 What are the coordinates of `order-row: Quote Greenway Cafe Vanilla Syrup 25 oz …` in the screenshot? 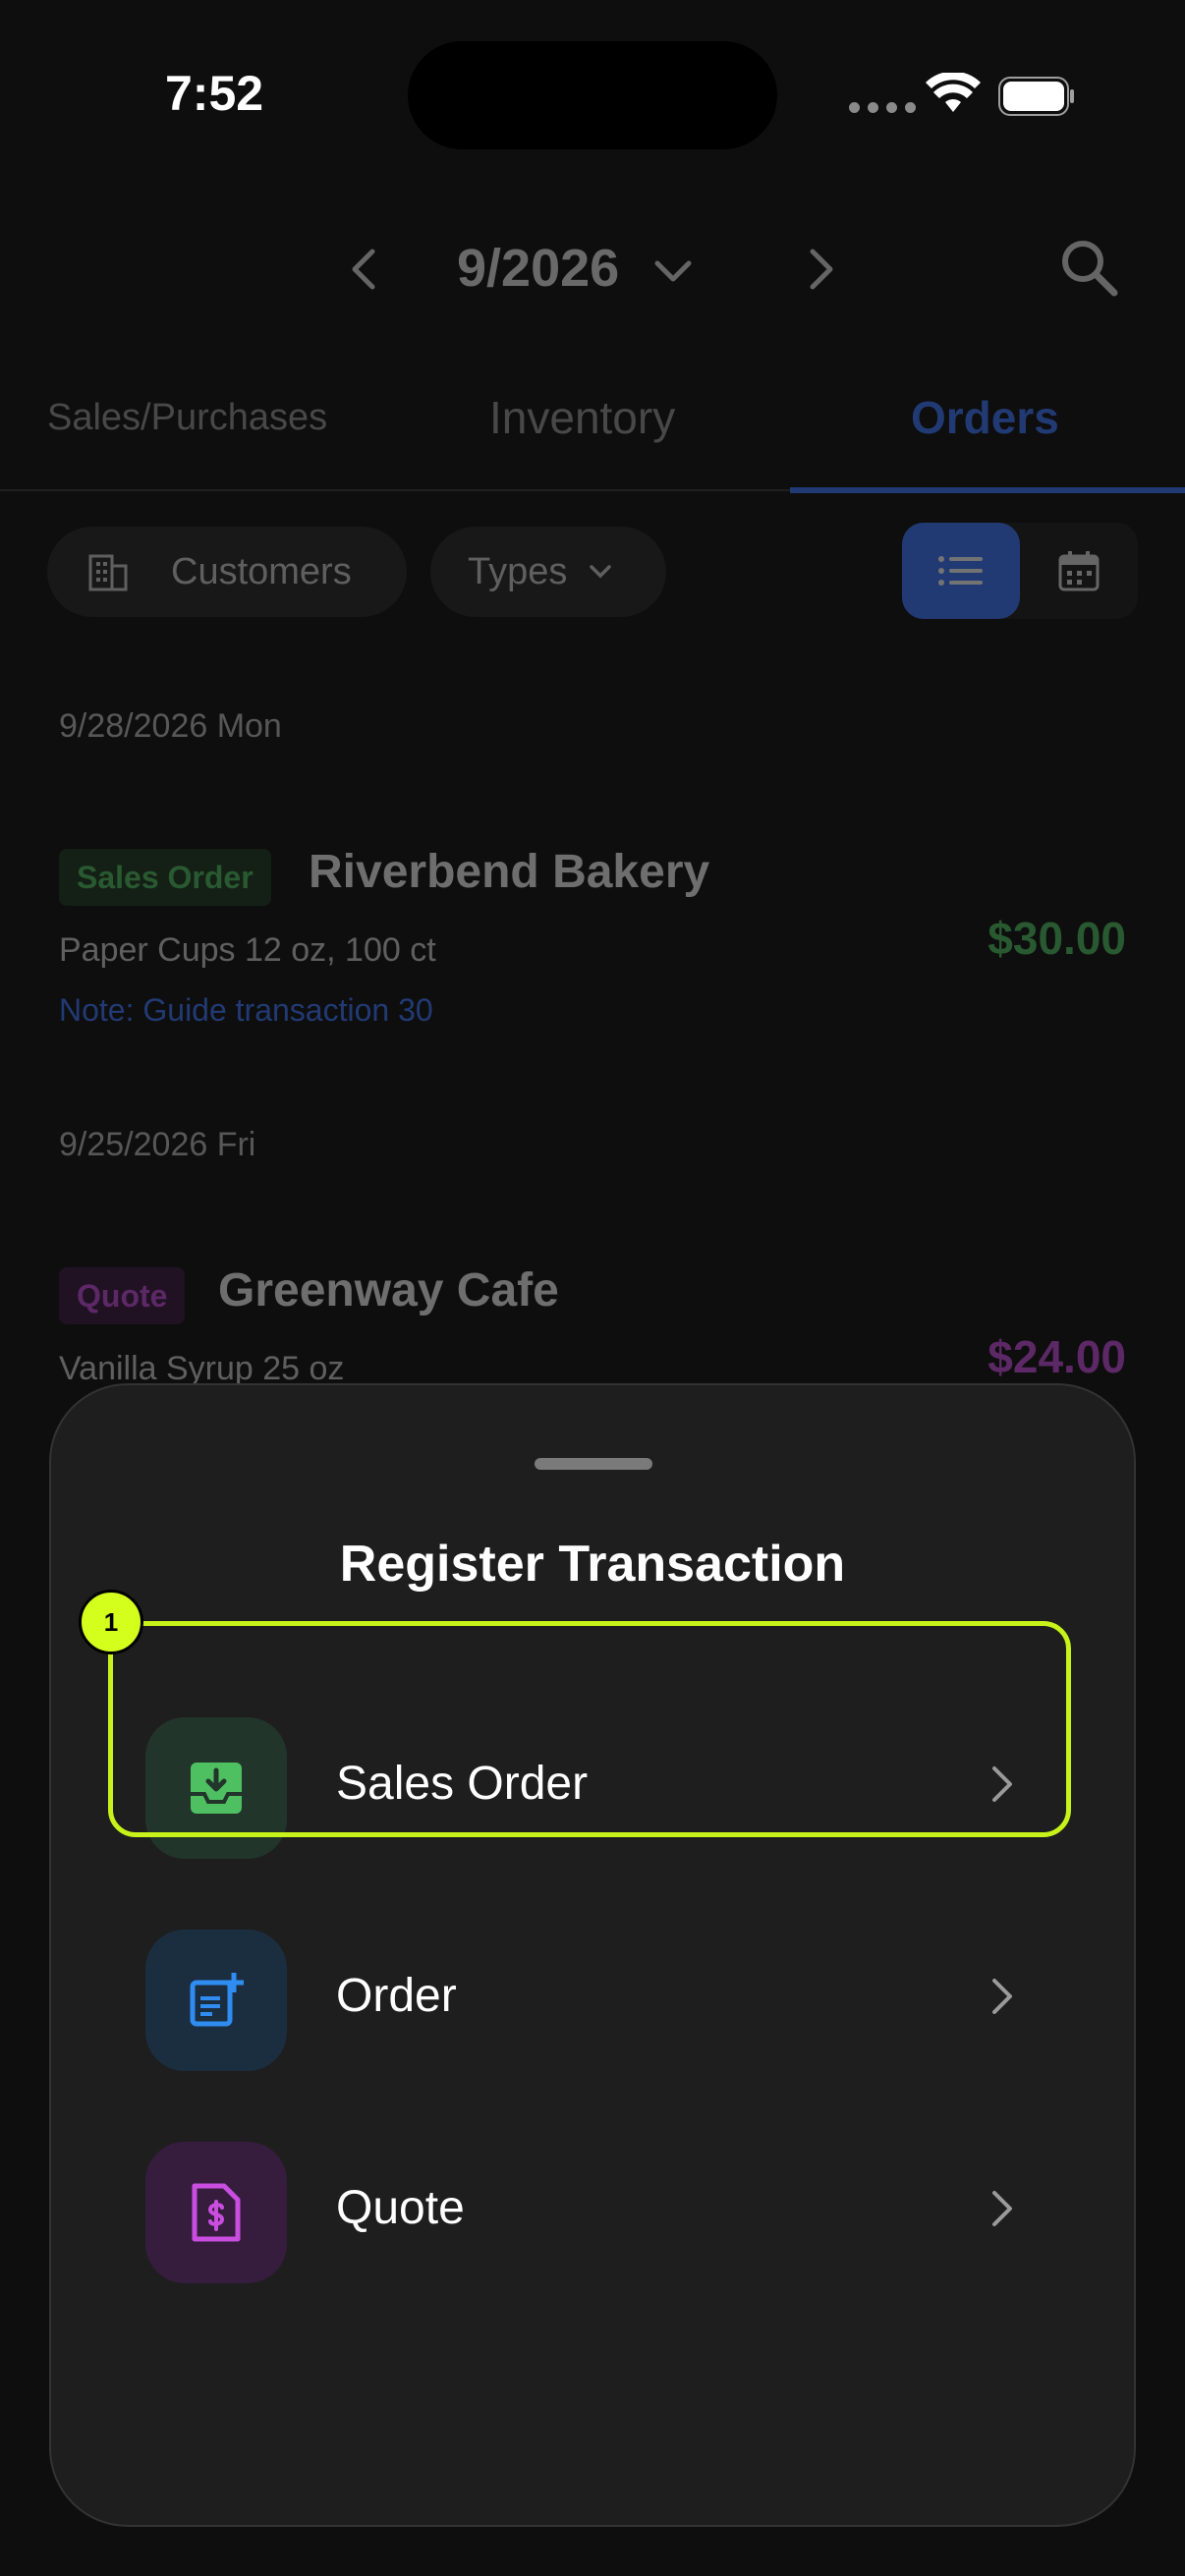 It's located at (592, 1332).